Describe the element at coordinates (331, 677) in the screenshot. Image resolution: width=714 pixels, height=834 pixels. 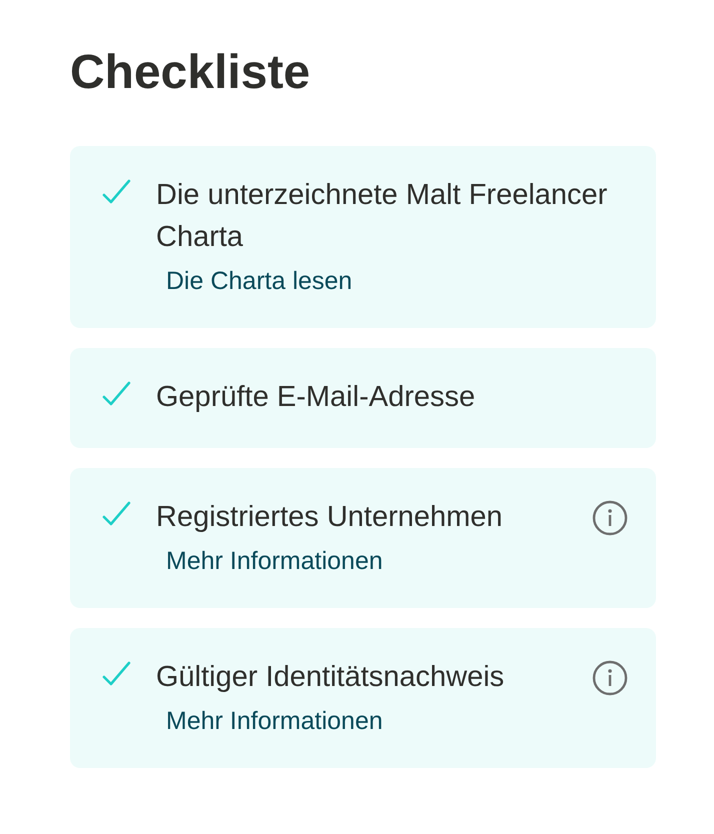
I see `checklist-item-label: Gültiger Identitätsnachweis` at that location.